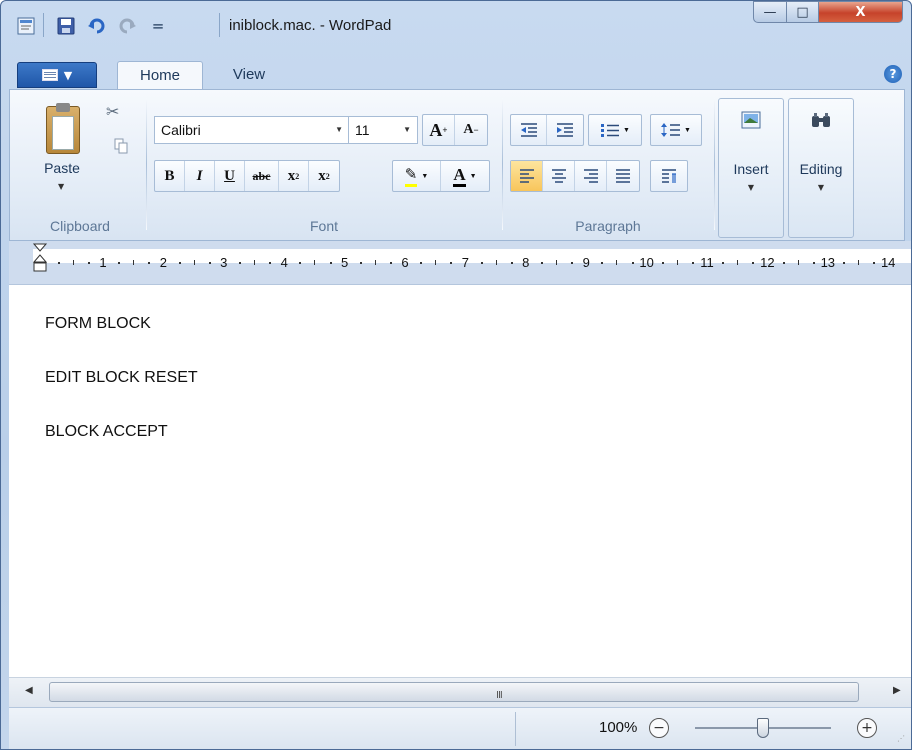 The image size is (912, 750). I want to click on undo-icon, so click(96, 26).